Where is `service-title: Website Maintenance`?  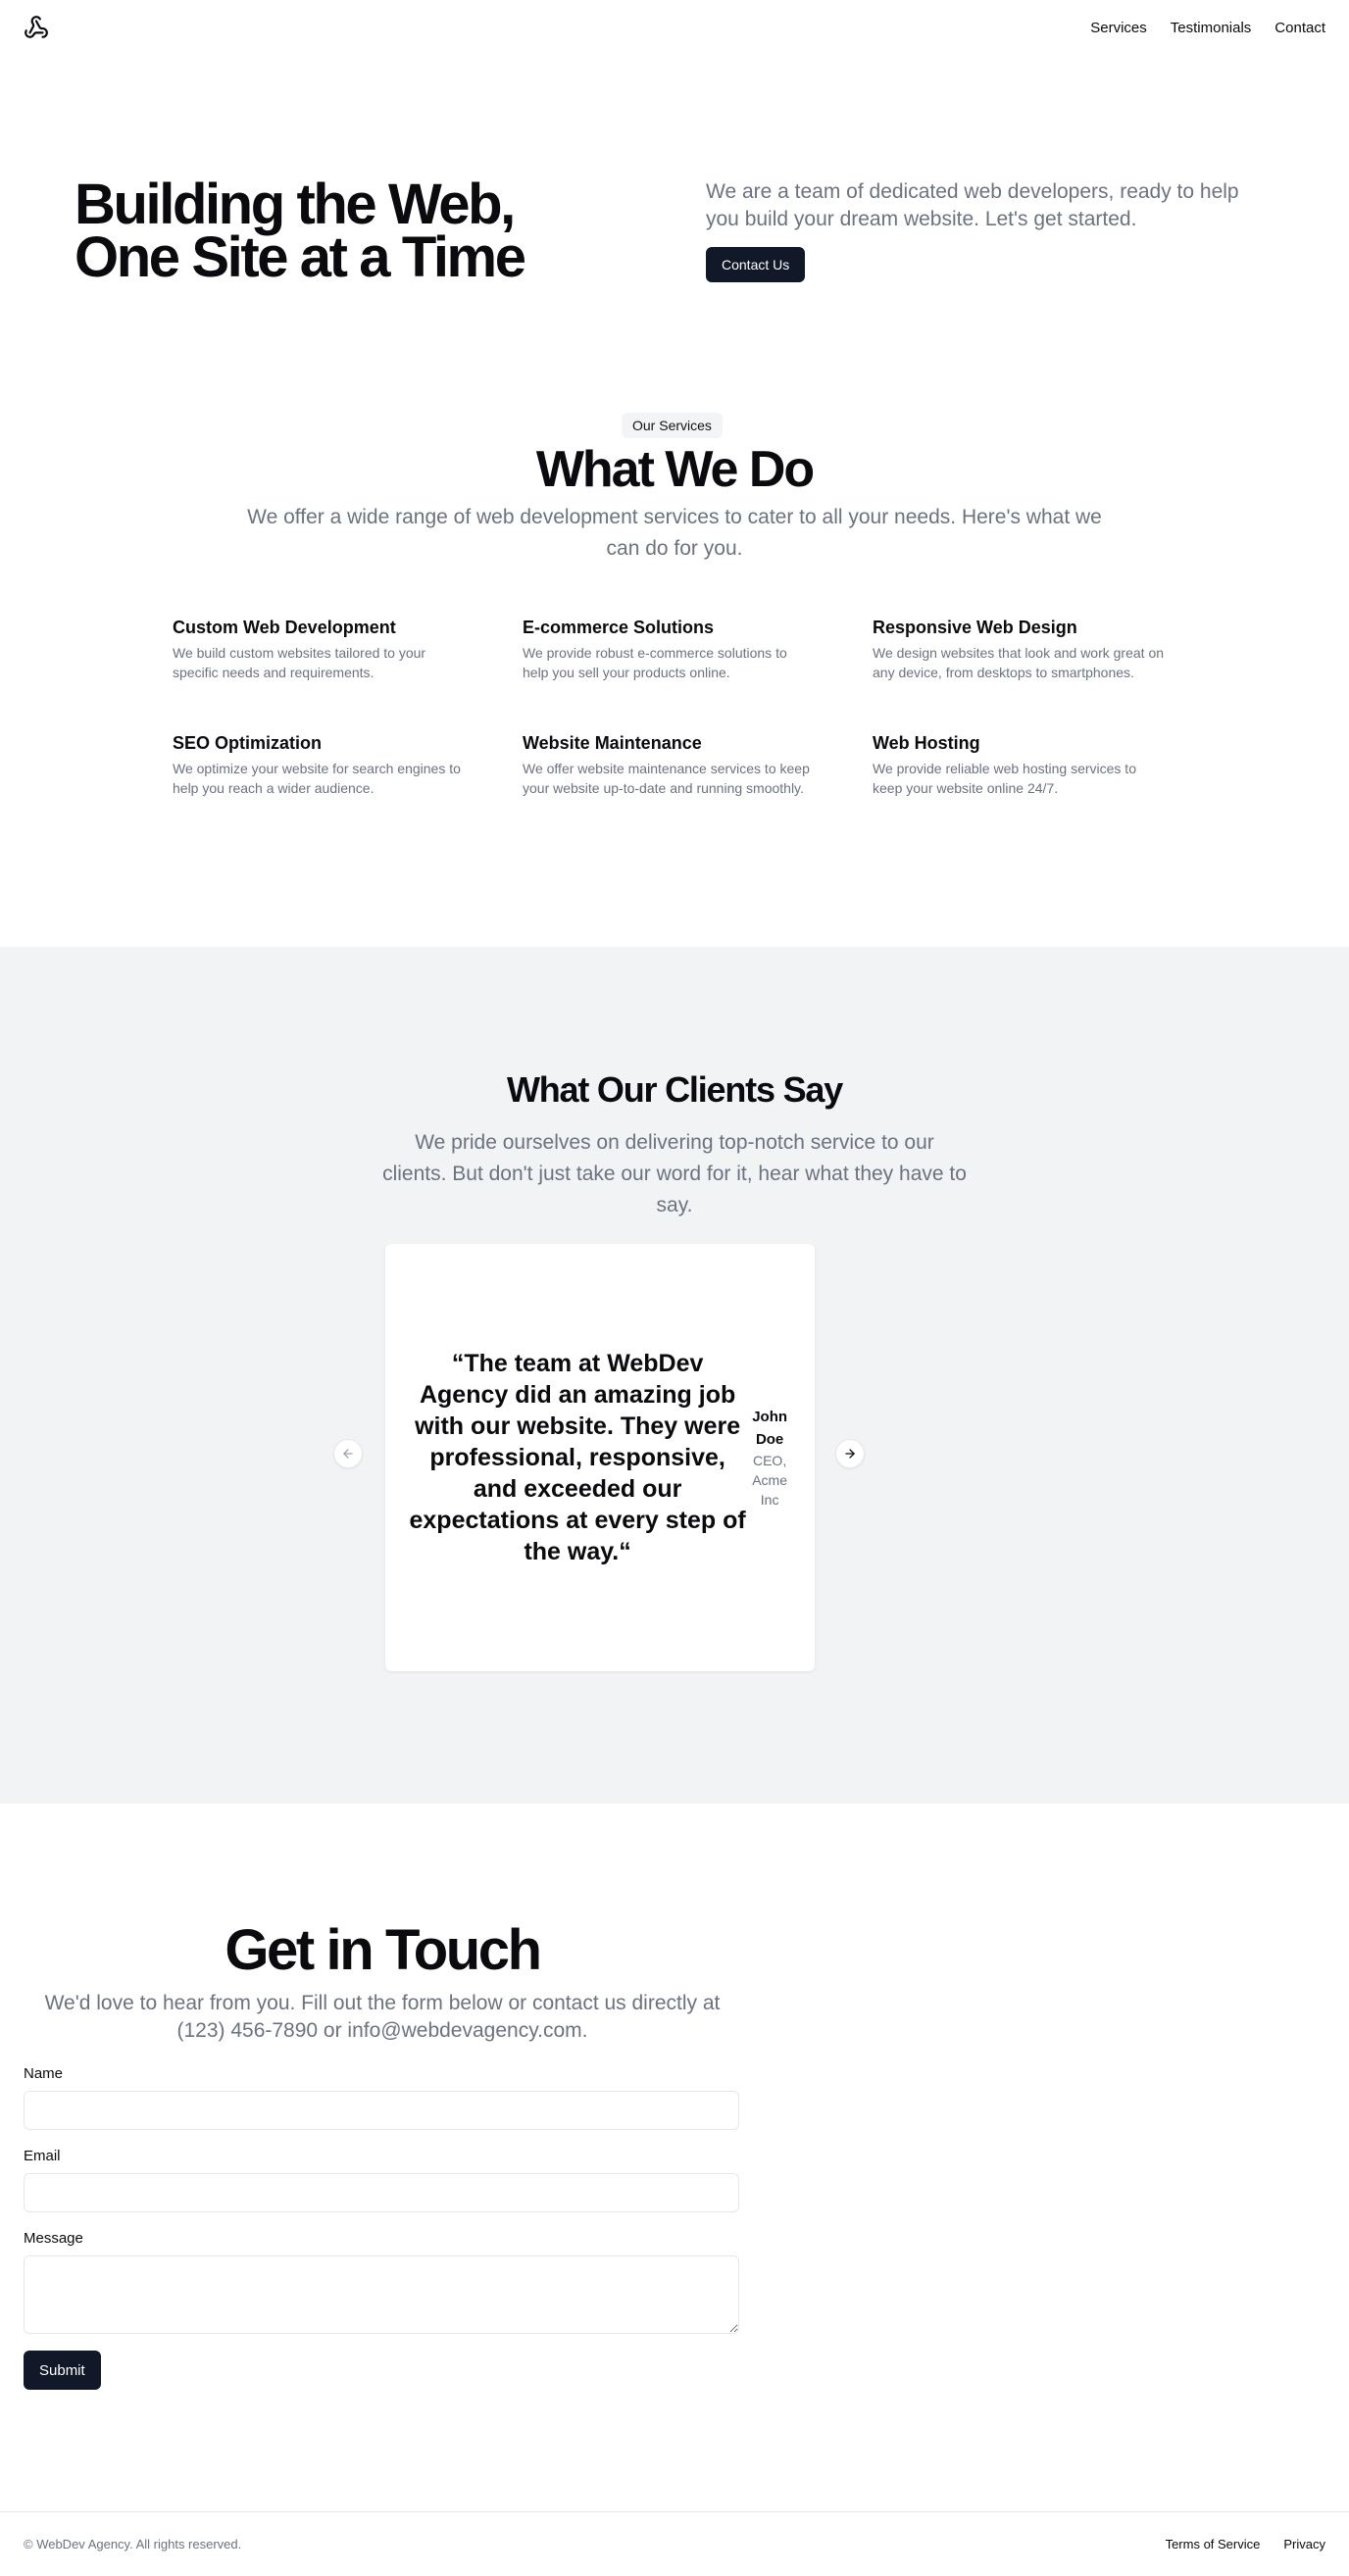
service-title: Website Maintenance is located at coordinates (613, 743).